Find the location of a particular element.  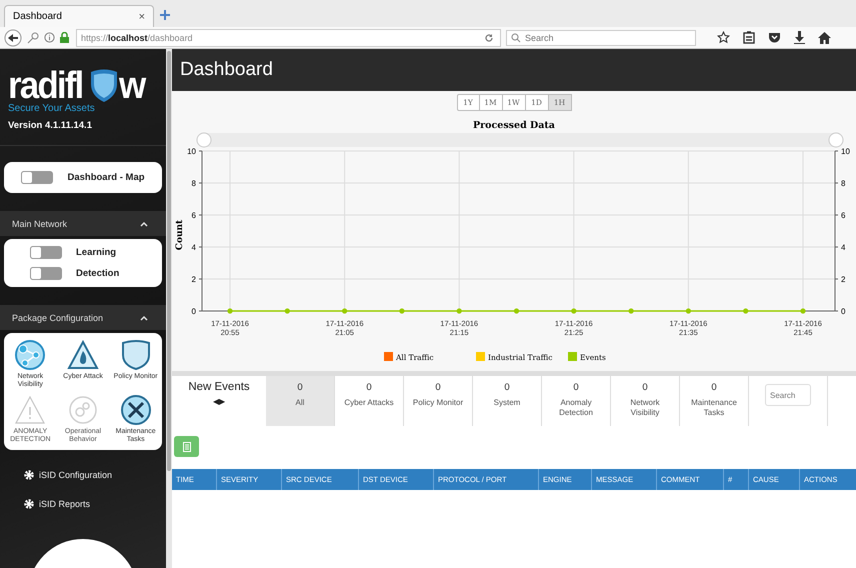

new-tab-icon is located at coordinates (165, 15).